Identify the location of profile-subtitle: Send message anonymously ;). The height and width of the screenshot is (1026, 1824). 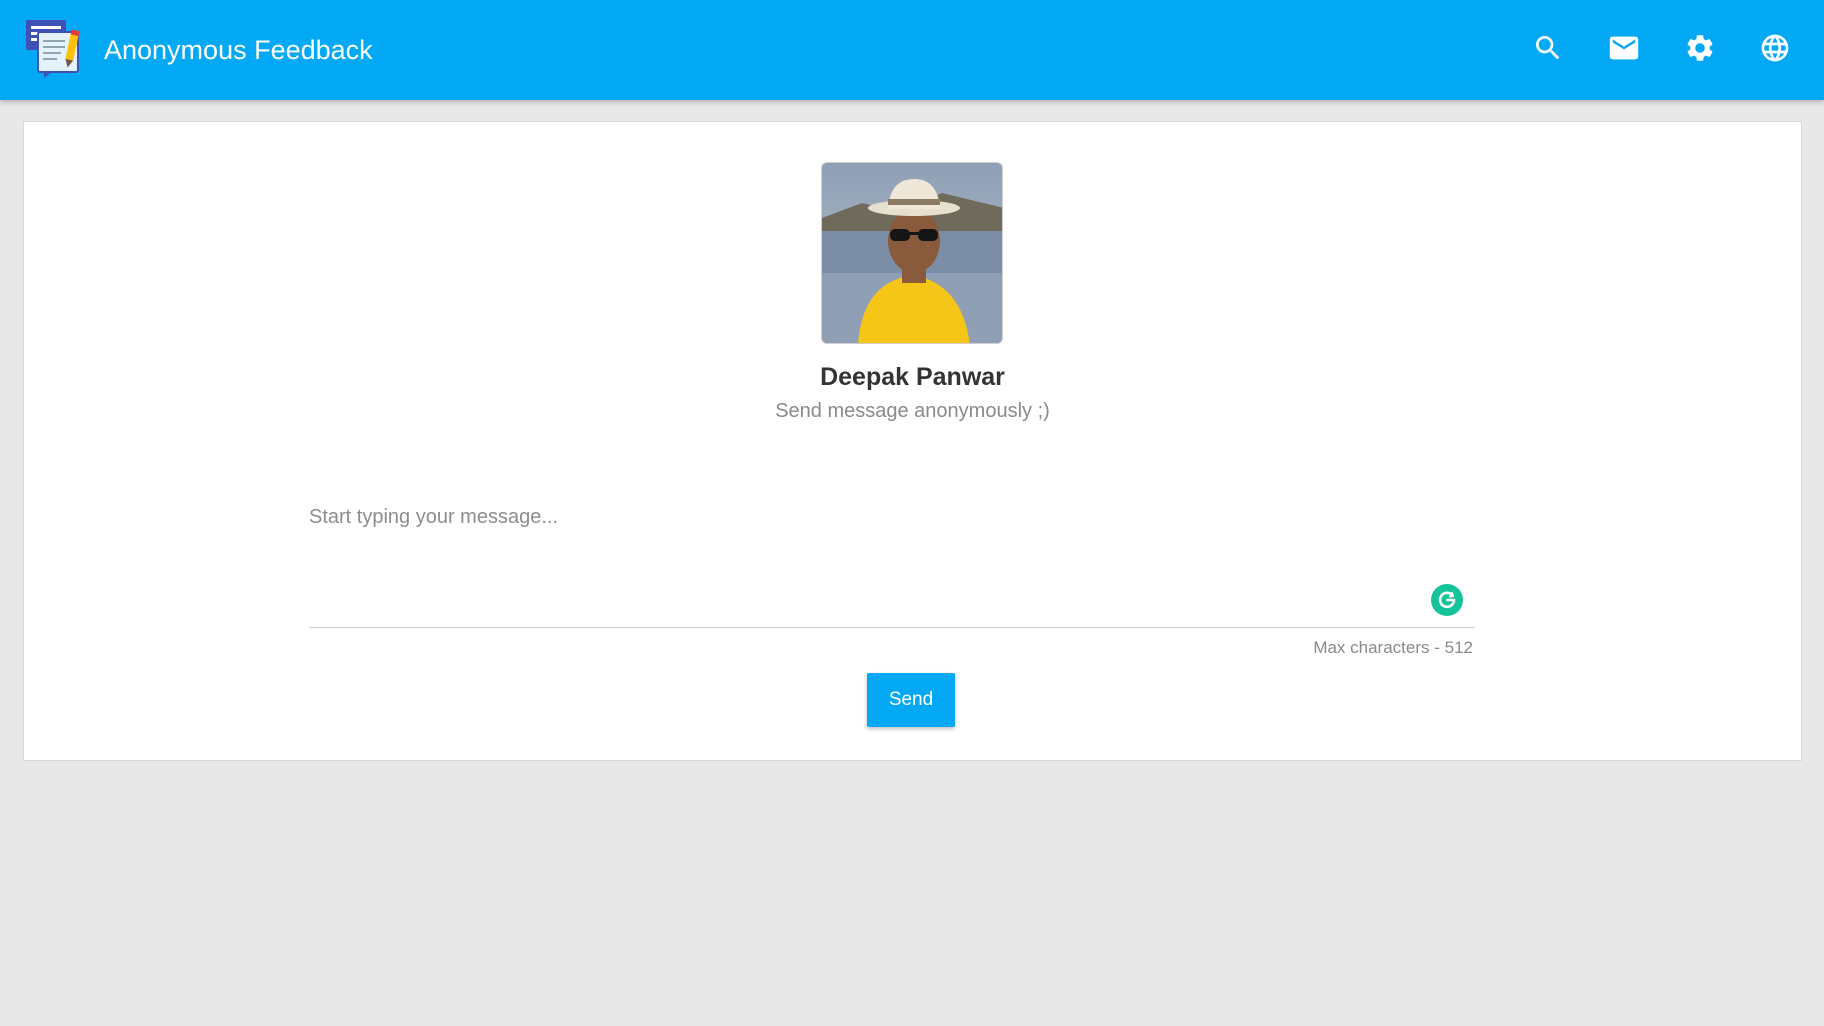
(912, 411).